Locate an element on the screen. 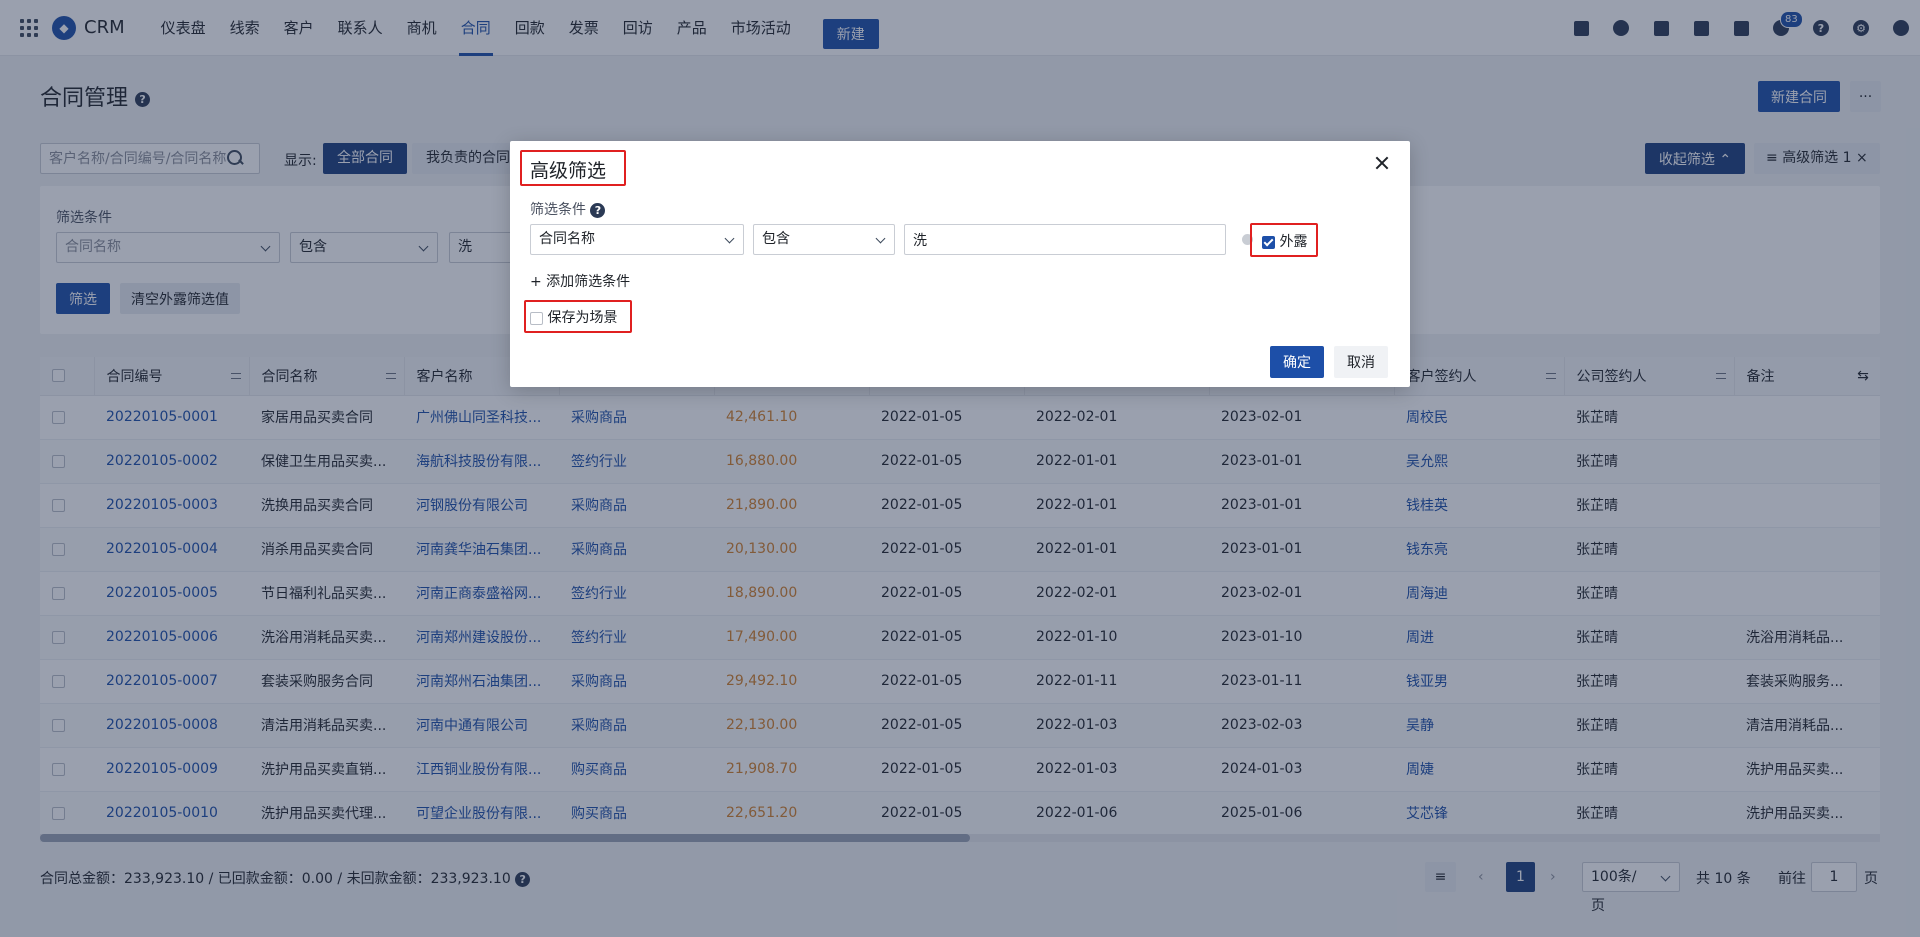 This screenshot has height=937, width=1920. save-scene-checkbox: 保存为场景 is located at coordinates (573, 317).